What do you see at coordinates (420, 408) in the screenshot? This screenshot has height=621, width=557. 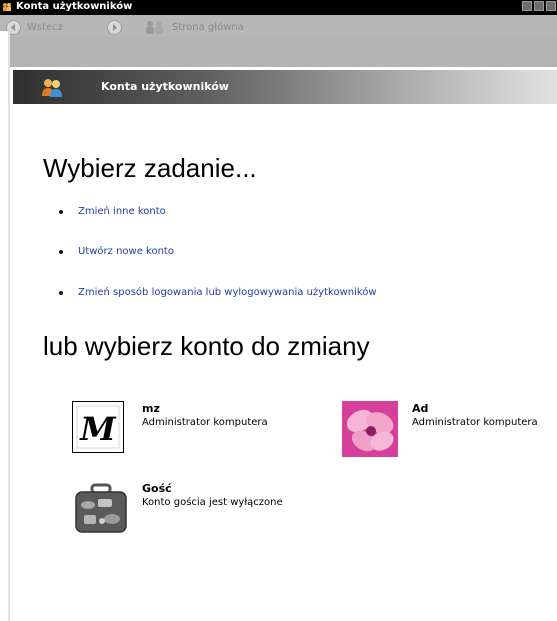 I see `account-name: Ad` at bounding box center [420, 408].